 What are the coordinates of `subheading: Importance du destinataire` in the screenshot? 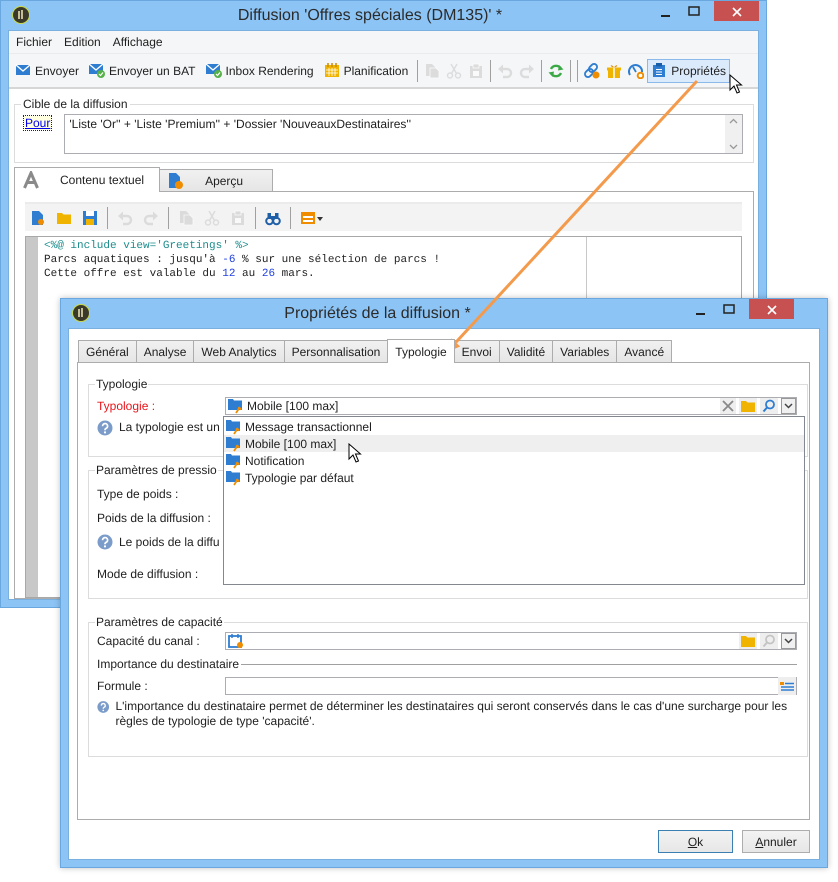 It's located at (168, 664).